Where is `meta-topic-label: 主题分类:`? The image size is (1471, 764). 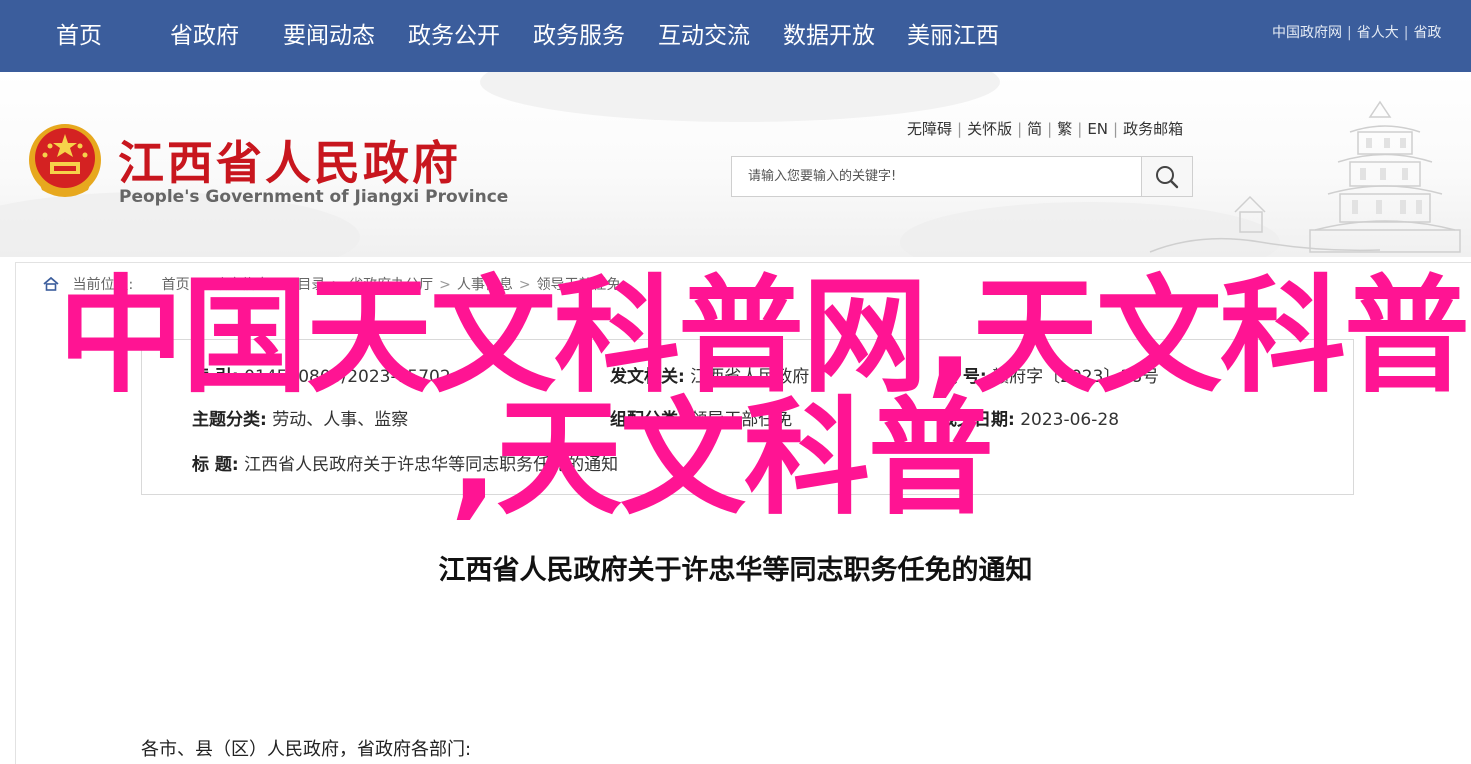 meta-topic-label: 主题分类: is located at coordinates (229, 420).